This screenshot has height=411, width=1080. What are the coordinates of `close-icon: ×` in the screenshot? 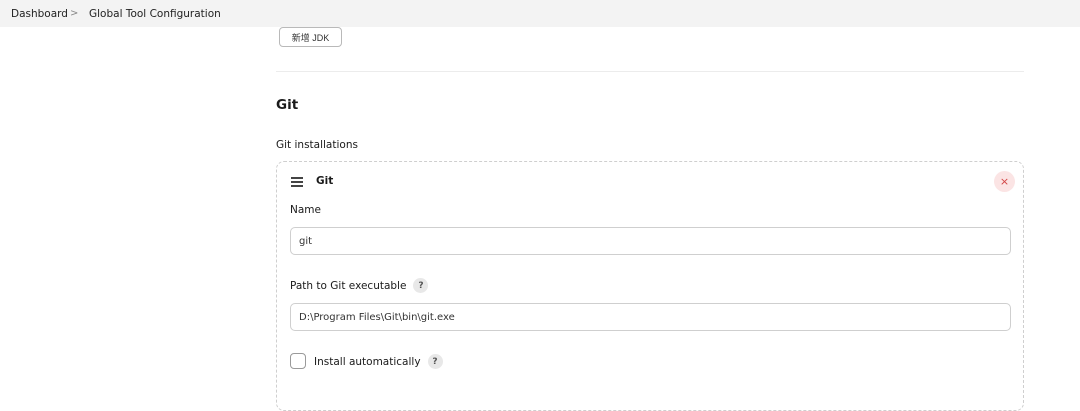 It's located at (1004, 181).